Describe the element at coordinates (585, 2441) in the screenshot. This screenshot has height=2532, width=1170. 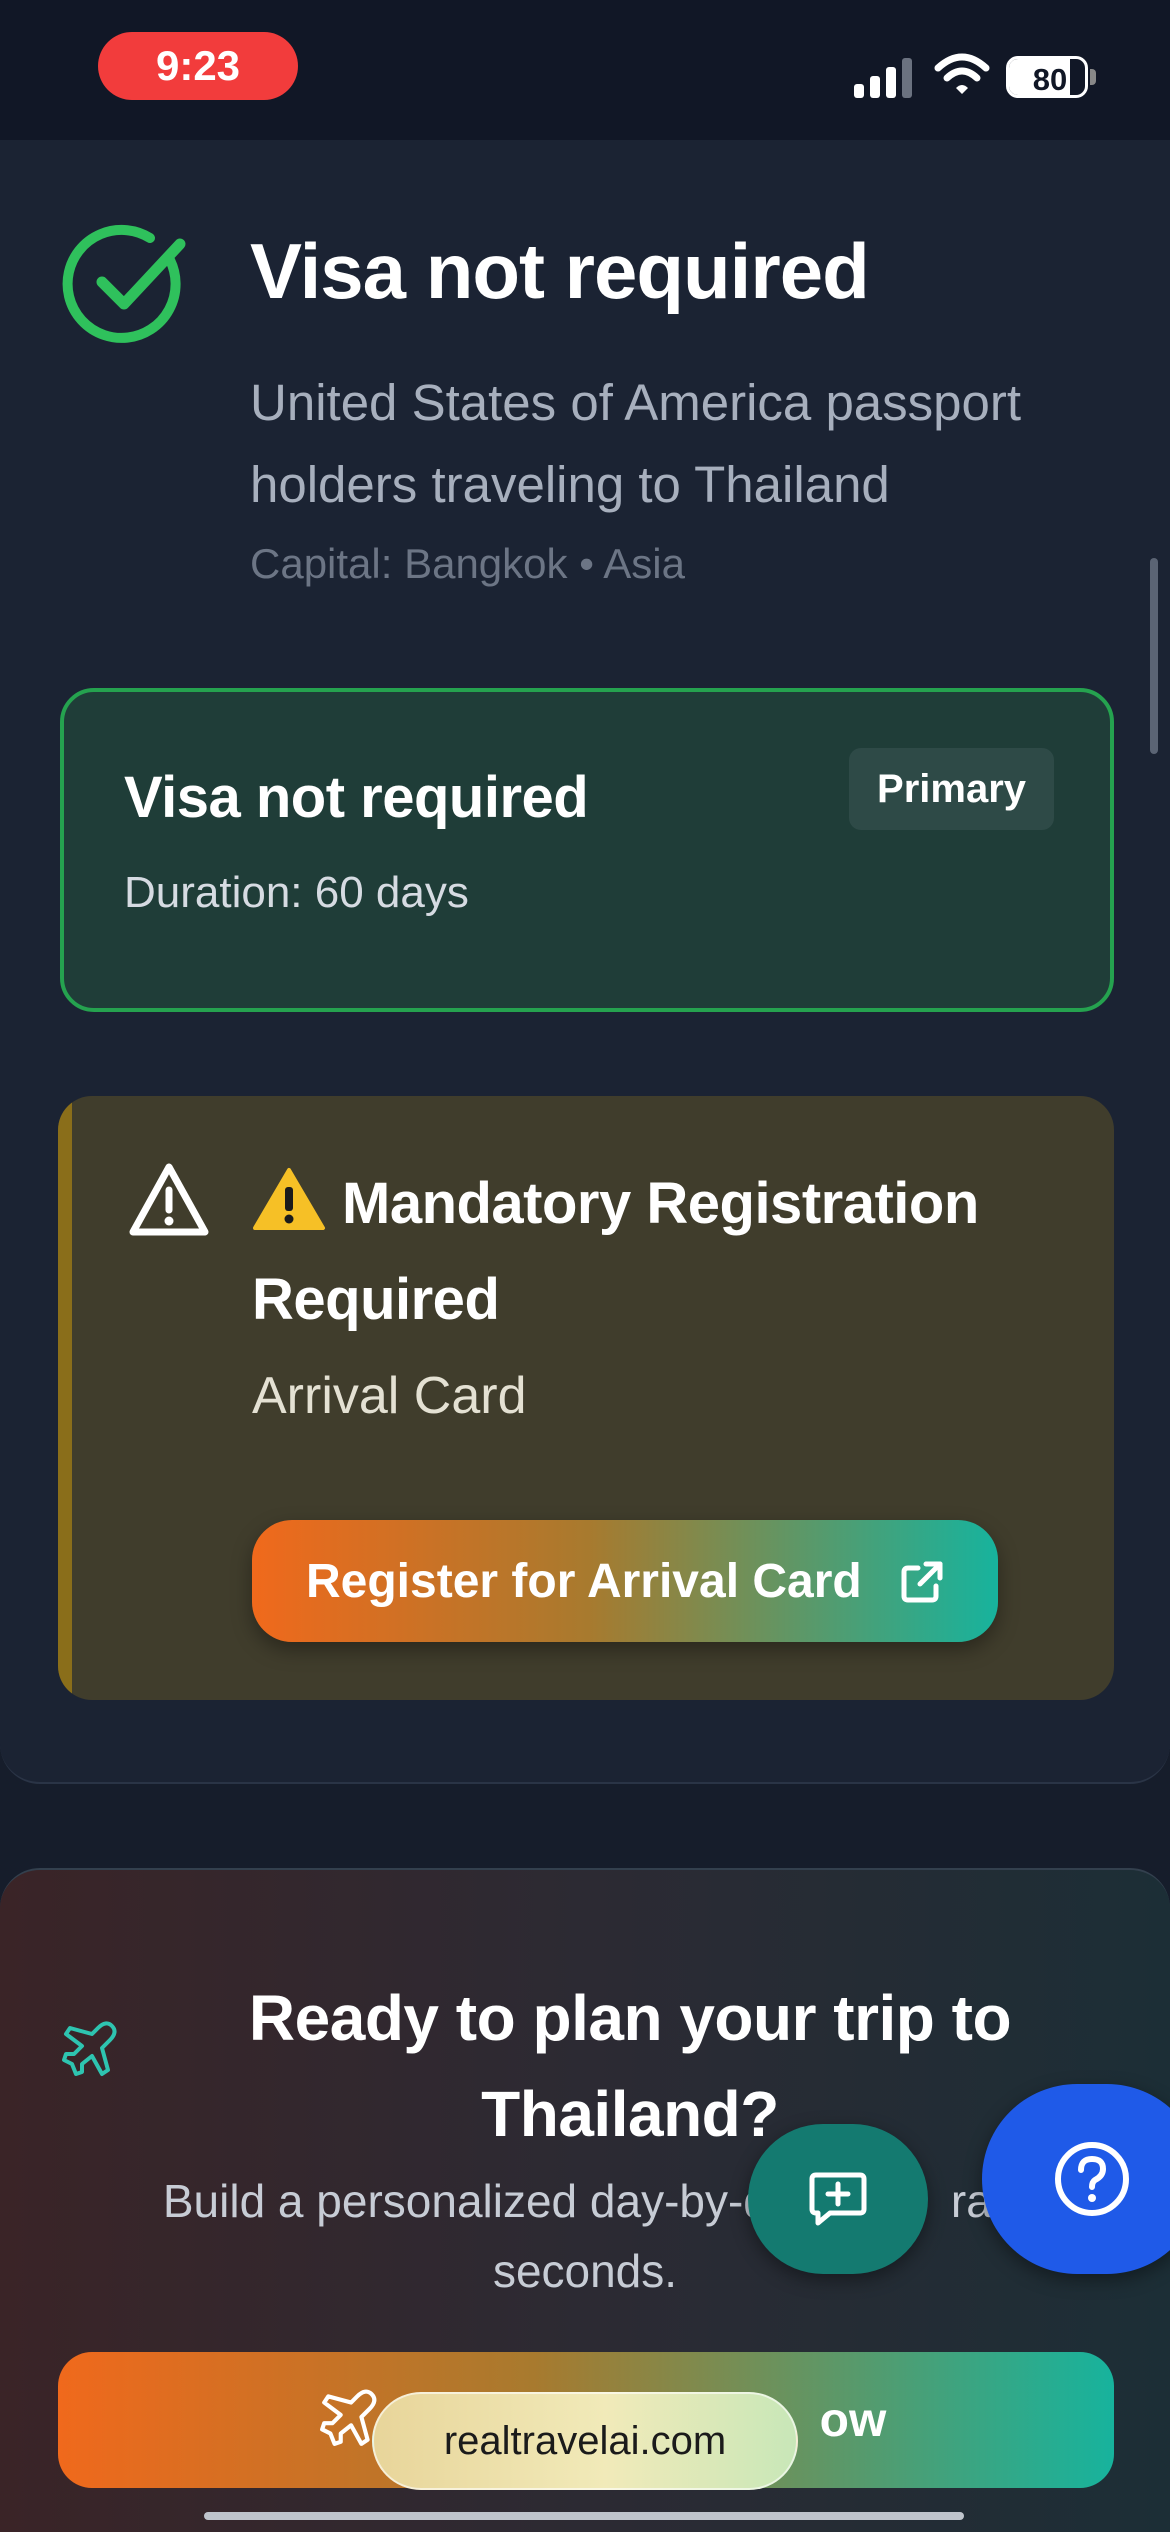
I see `browser-url-bar: realtravelai.com` at that location.